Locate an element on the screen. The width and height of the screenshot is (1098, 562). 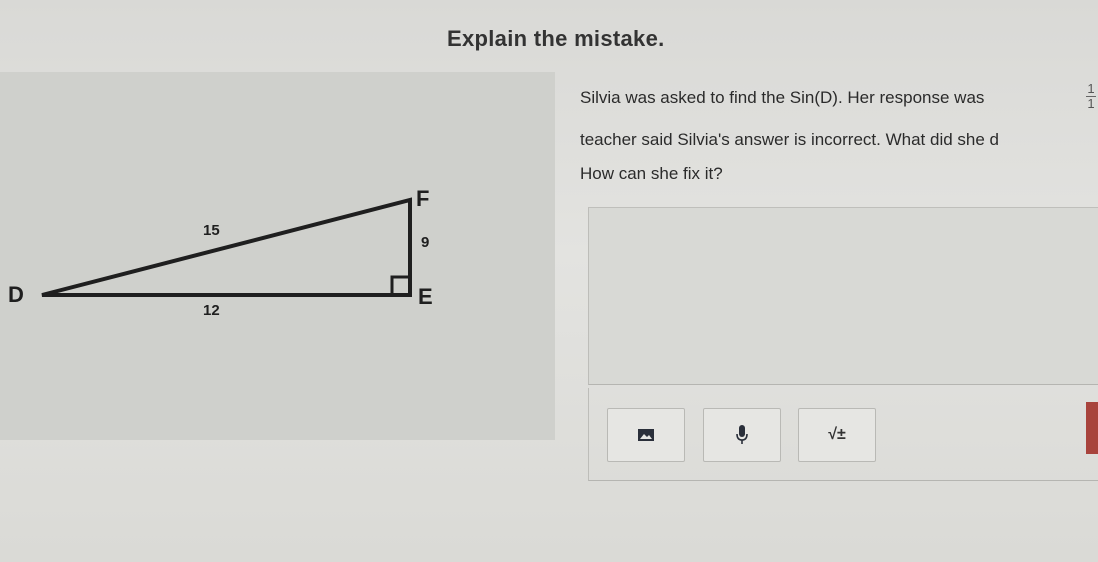
math-input-button: √± is located at coordinates (837, 435).